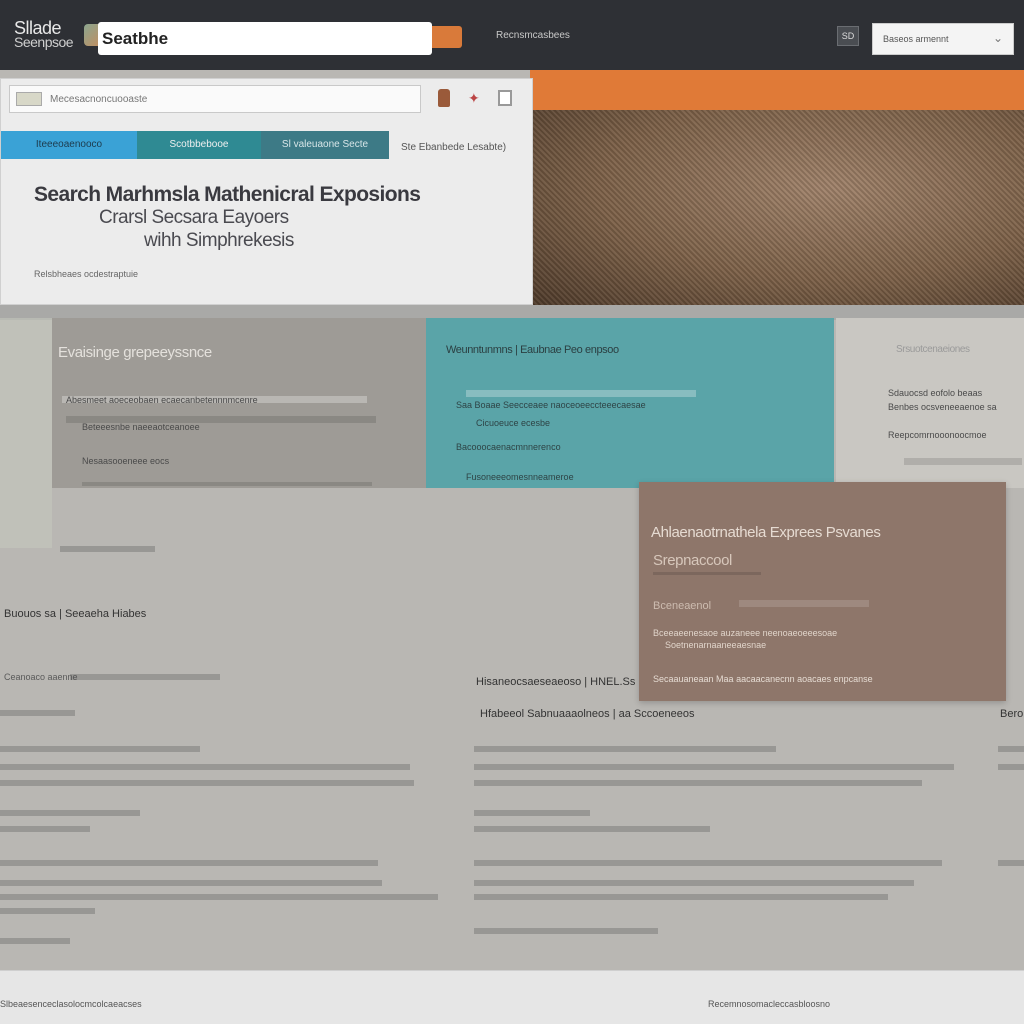 The height and width of the screenshot is (1024, 1024). Describe the element at coordinates (44, 42) in the screenshot. I see `logo-line2: Seenpsoe` at that location.